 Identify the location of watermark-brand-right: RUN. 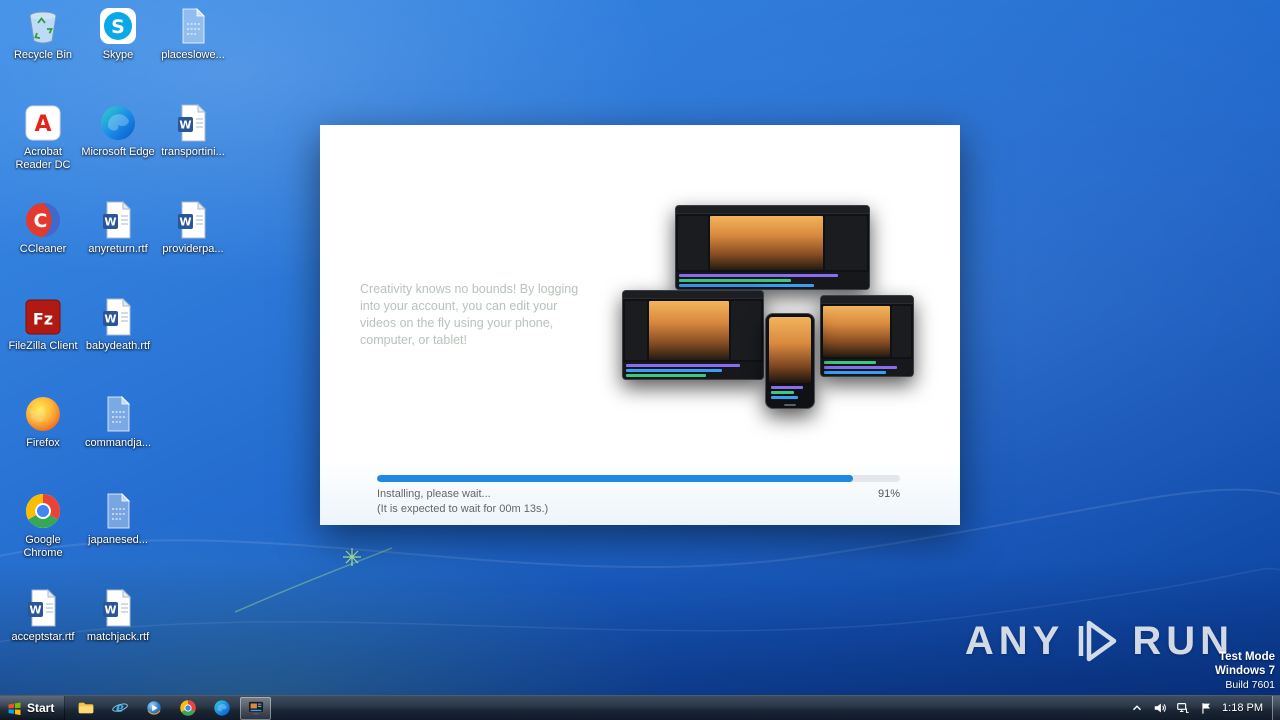
(1183, 640).